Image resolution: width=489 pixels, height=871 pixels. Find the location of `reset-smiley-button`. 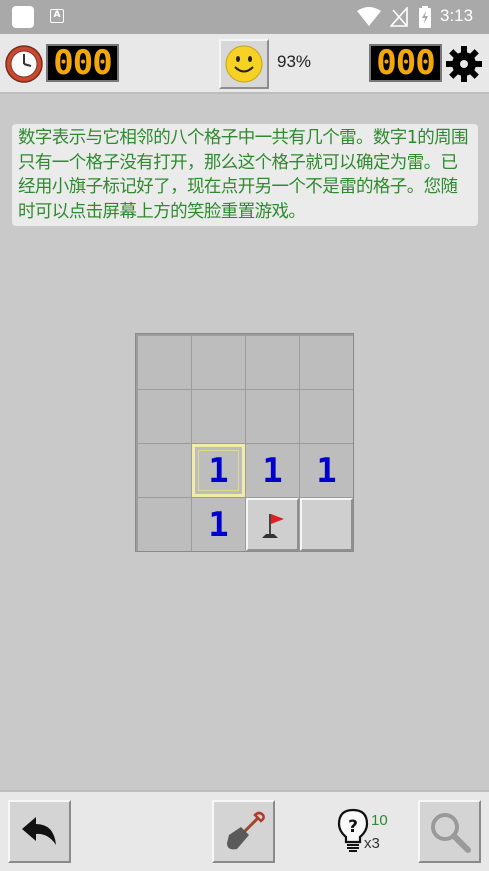

reset-smiley-button is located at coordinates (244, 64).